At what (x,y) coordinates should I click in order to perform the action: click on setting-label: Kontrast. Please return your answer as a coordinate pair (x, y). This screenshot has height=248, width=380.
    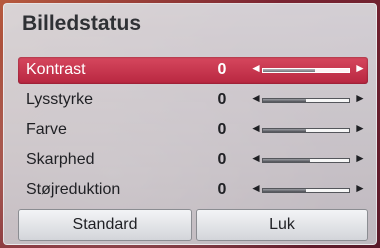
    Looking at the image, I should click on (56, 69).